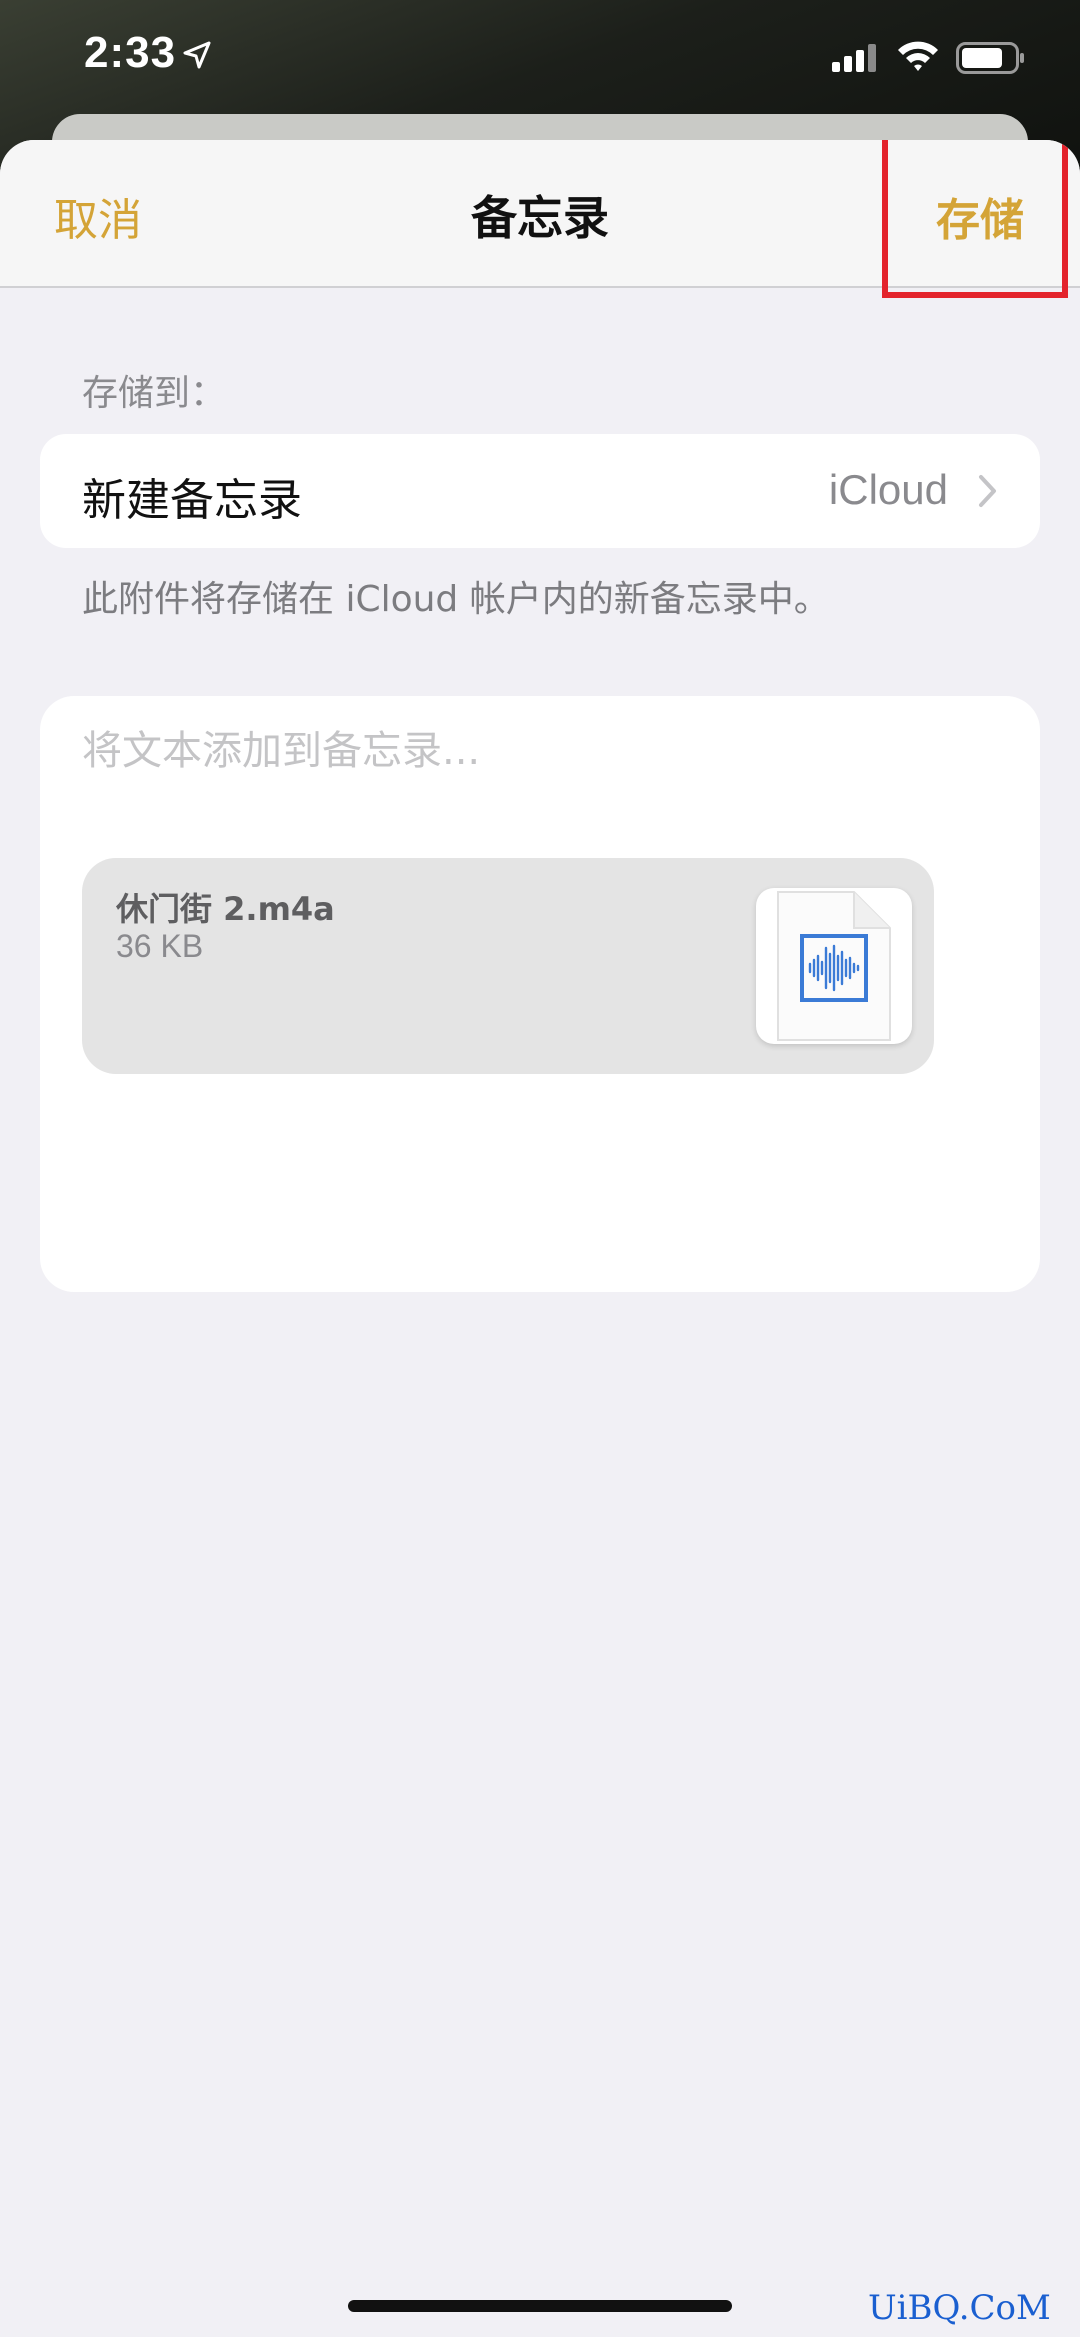 The image size is (1080, 2337). What do you see at coordinates (540, 60) in the screenshot?
I see `status-bar: 2:33` at bounding box center [540, 60].